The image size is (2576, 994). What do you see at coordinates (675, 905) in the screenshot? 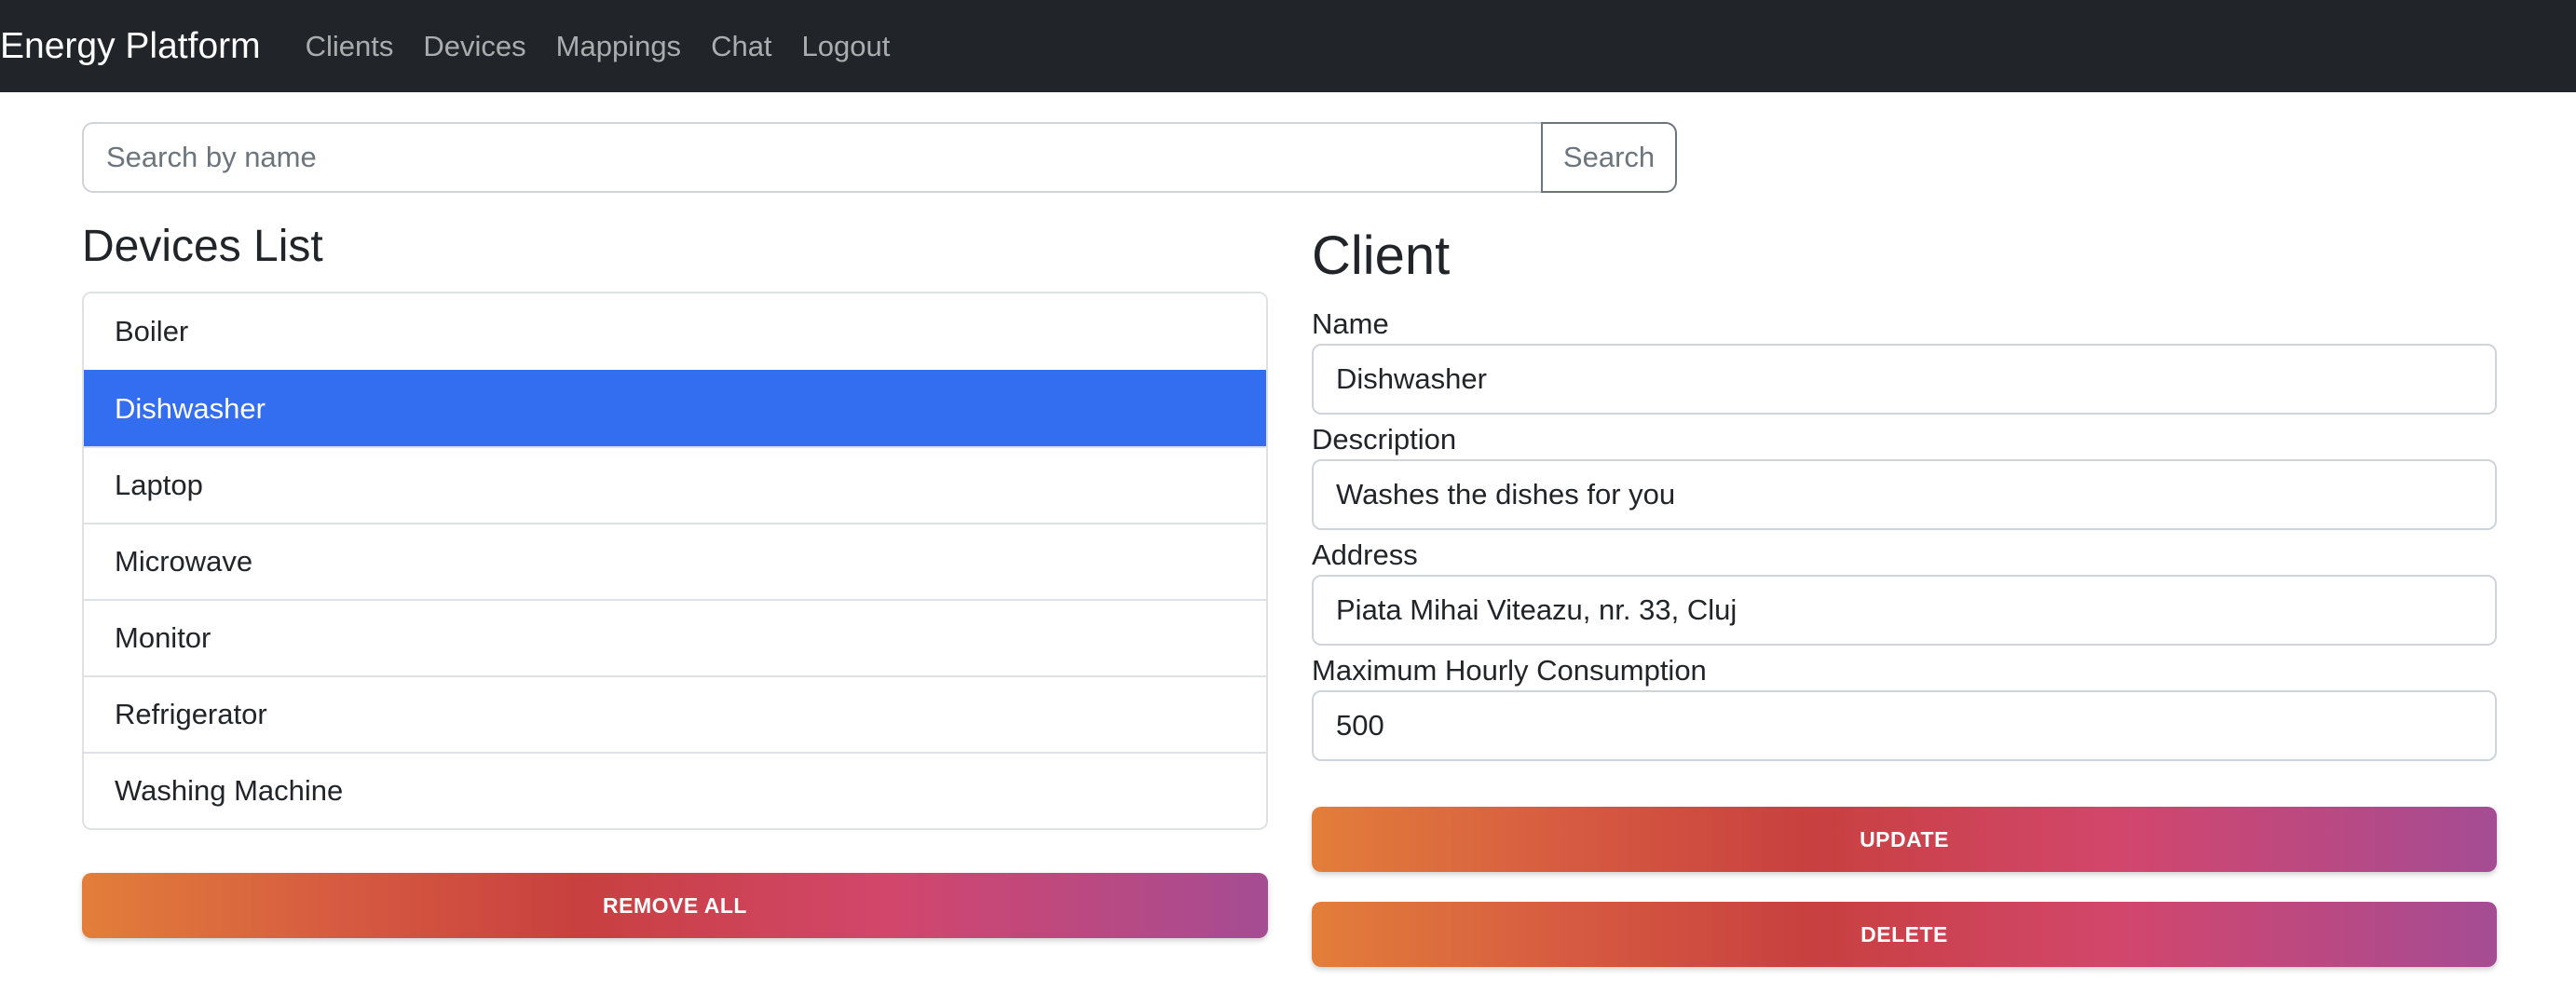
I see `remove-all-button: REMOVE ALL` at bounding box center [675, 905].